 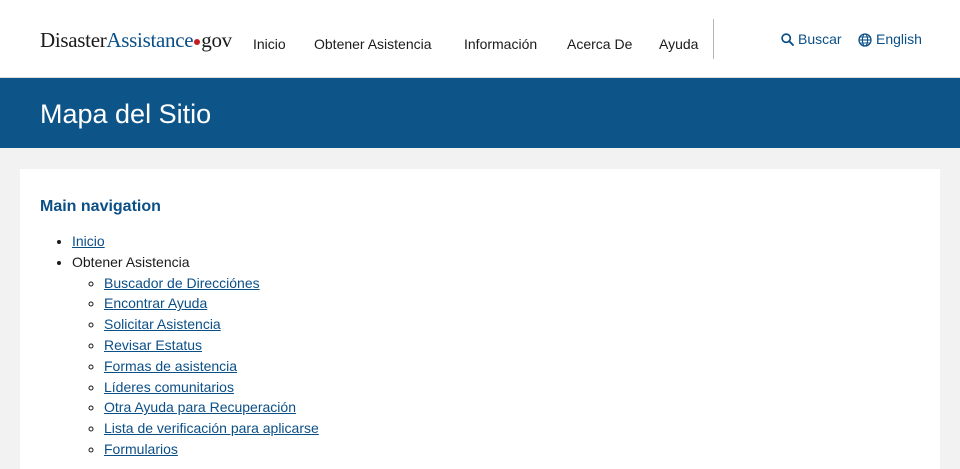 I want to click on nav-divider, so click(x=713, y=39).